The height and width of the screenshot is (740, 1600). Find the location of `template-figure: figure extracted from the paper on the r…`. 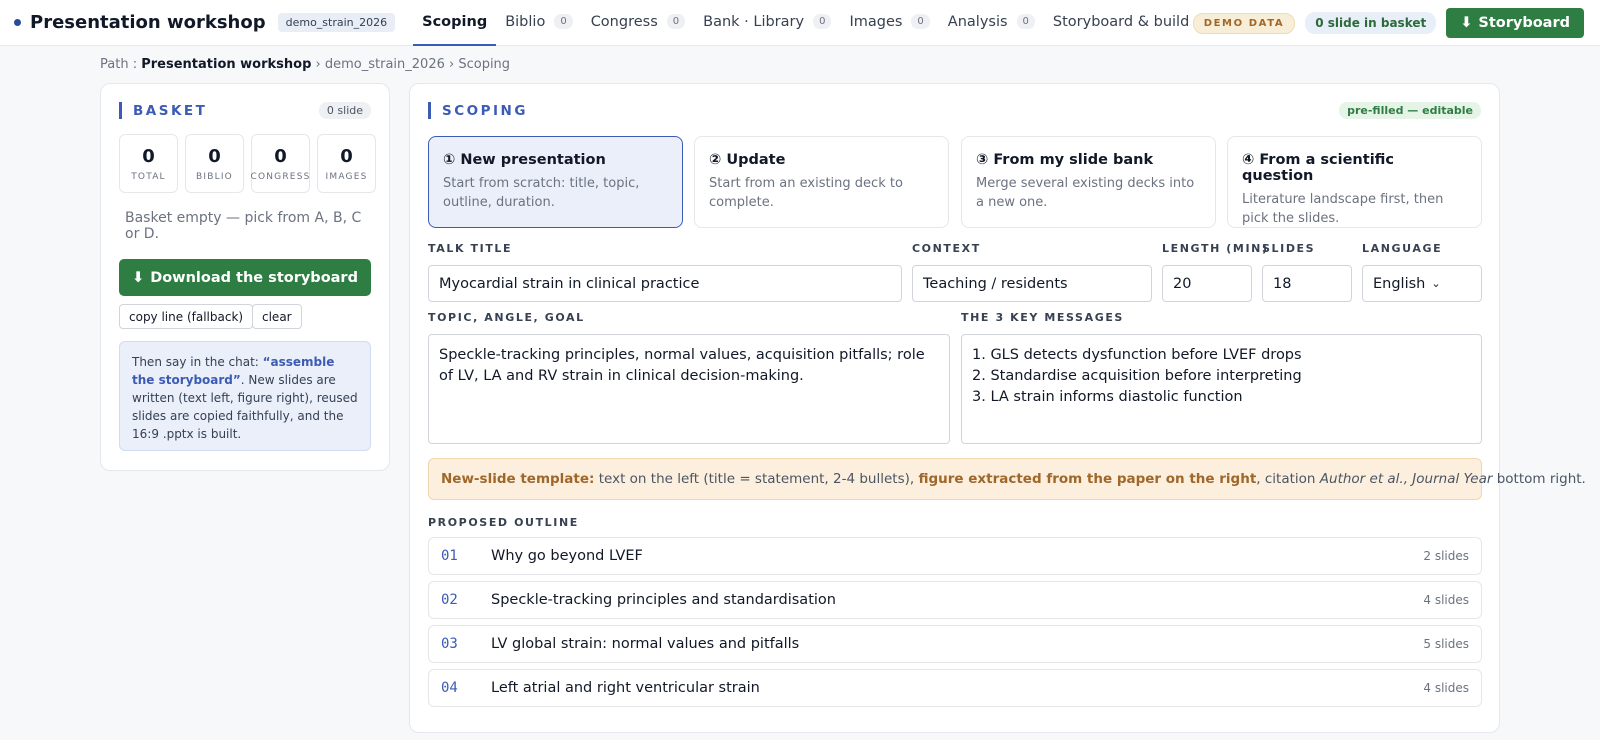

template-figure: figure extracted from the paper on the r… is located at coordinates (1087, 479).